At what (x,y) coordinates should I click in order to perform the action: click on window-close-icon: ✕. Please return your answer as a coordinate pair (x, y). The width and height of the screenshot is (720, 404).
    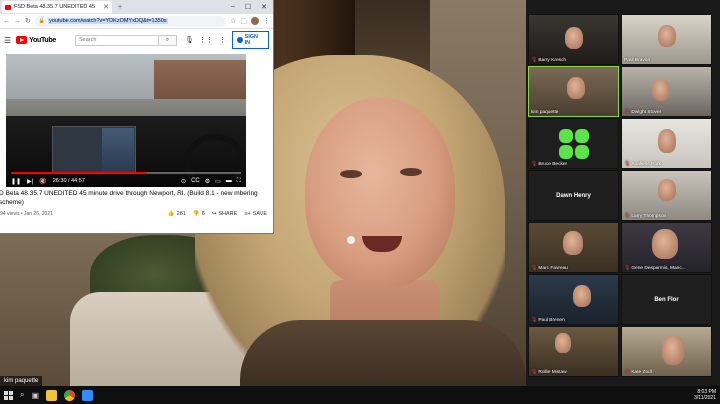
    Looking at the image, I should click on (264, 7).